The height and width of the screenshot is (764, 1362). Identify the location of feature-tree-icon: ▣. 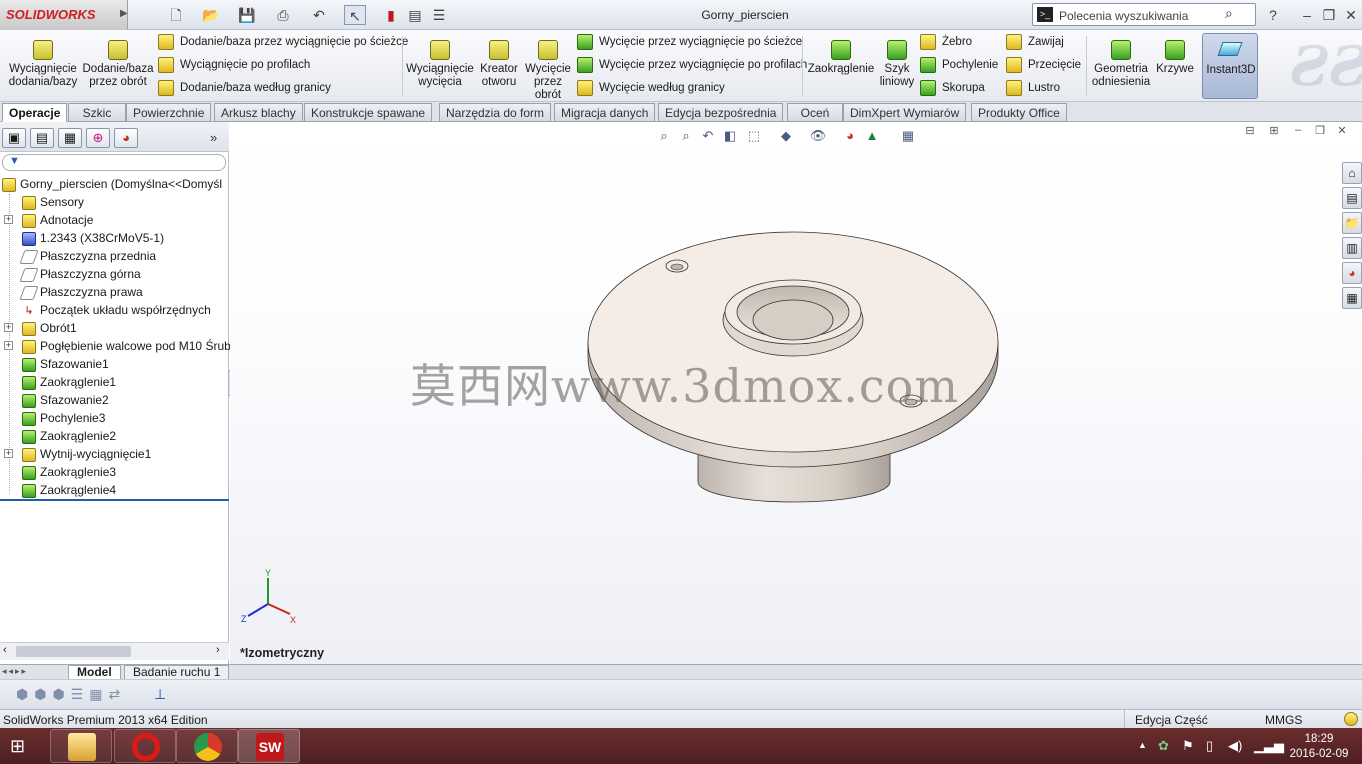
(14, 138).